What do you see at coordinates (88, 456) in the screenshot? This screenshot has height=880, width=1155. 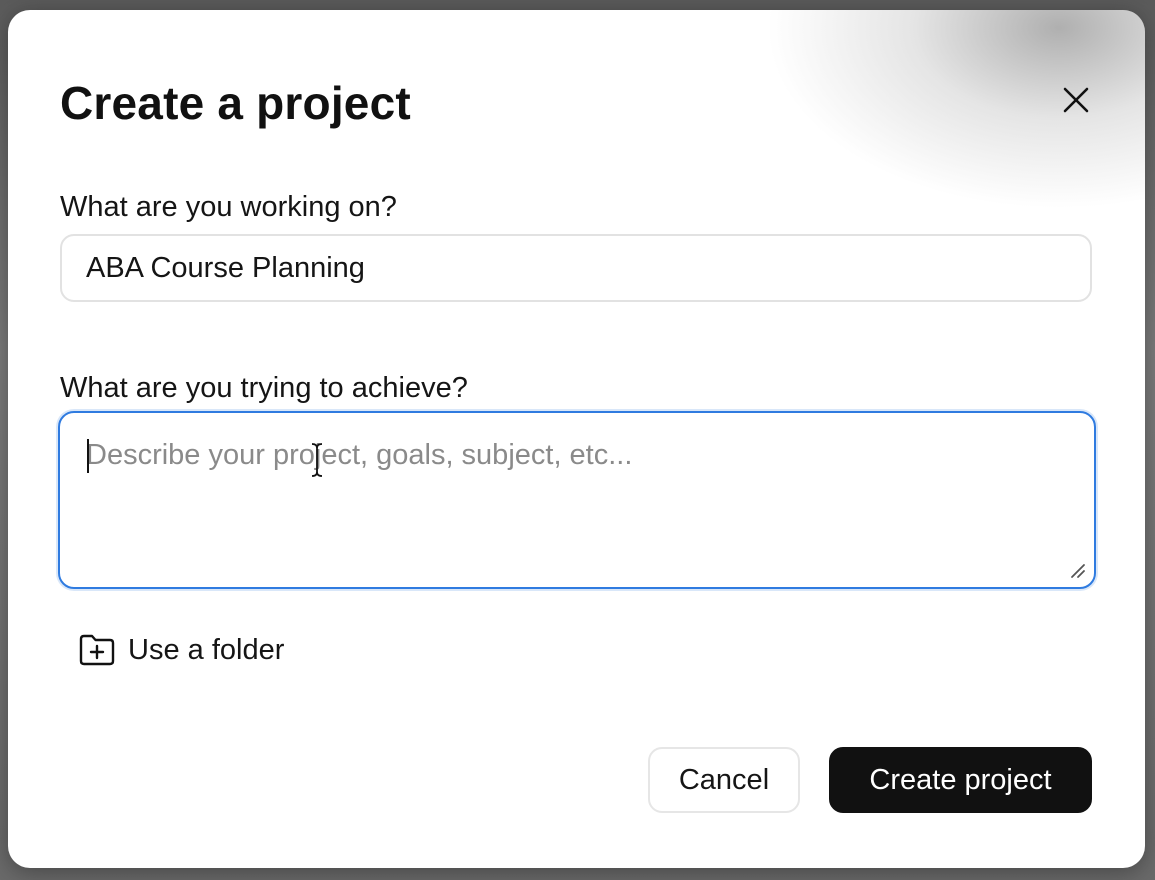 I see `text-caret` at bounding box center [88, 456].